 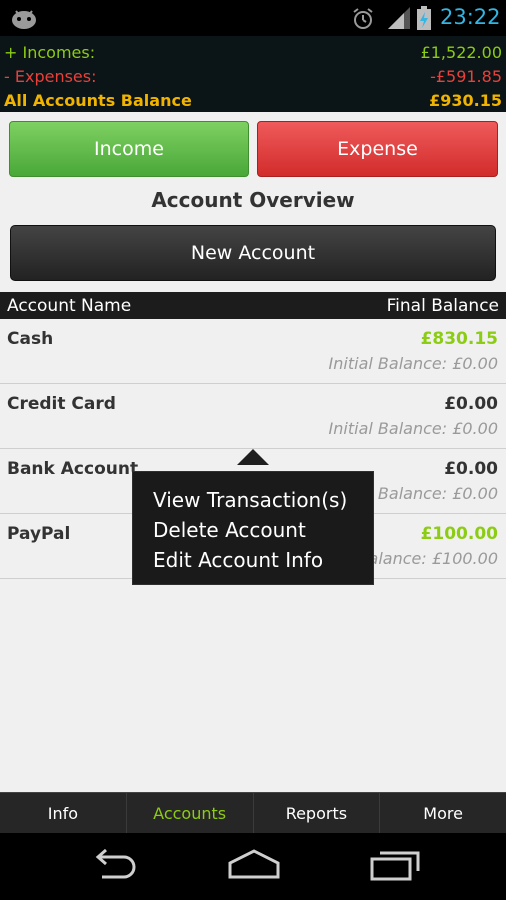 I want to click on incomes-row: + Incomes: £1,522.00, so click(x=253, y=52).